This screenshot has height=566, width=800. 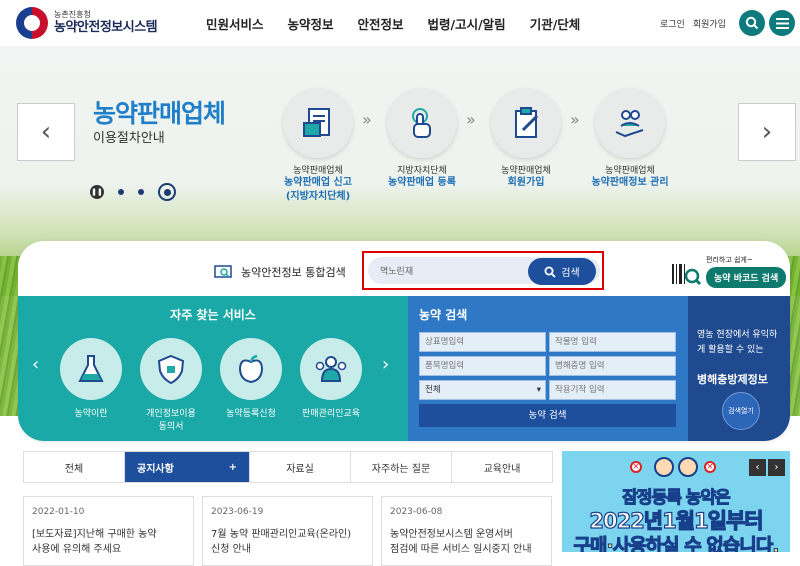 What do you see at coordinates (401, 467) in the screenshot?
I see `tab-faq: 자주하는 질문` at bounding box center [401, 467].